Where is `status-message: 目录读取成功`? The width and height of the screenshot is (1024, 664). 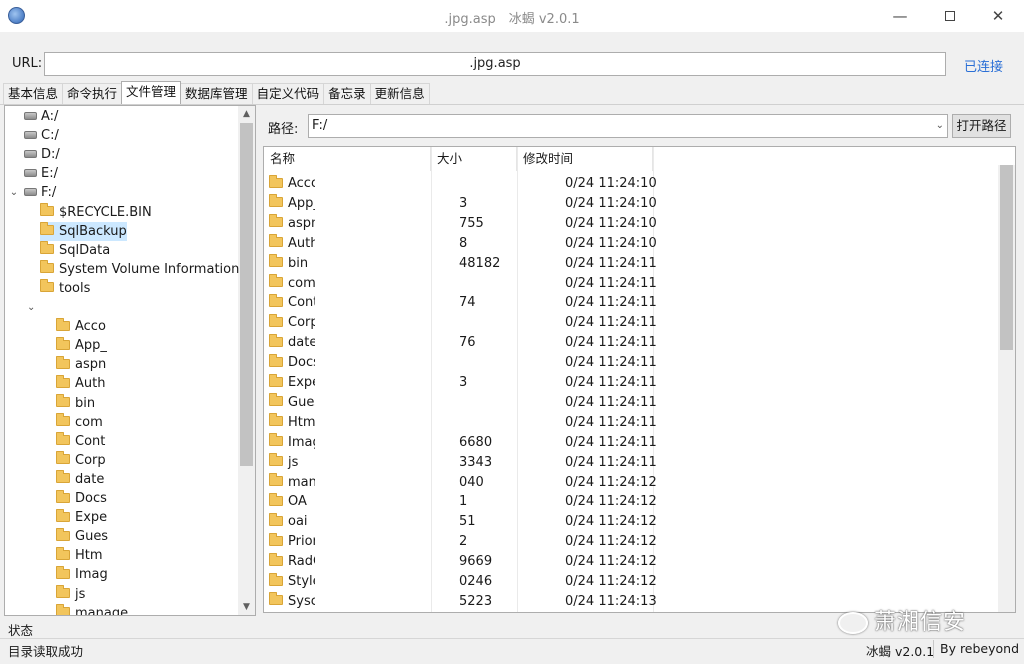 status-message: 目录读取成功 is located at coordinates (46, 651).